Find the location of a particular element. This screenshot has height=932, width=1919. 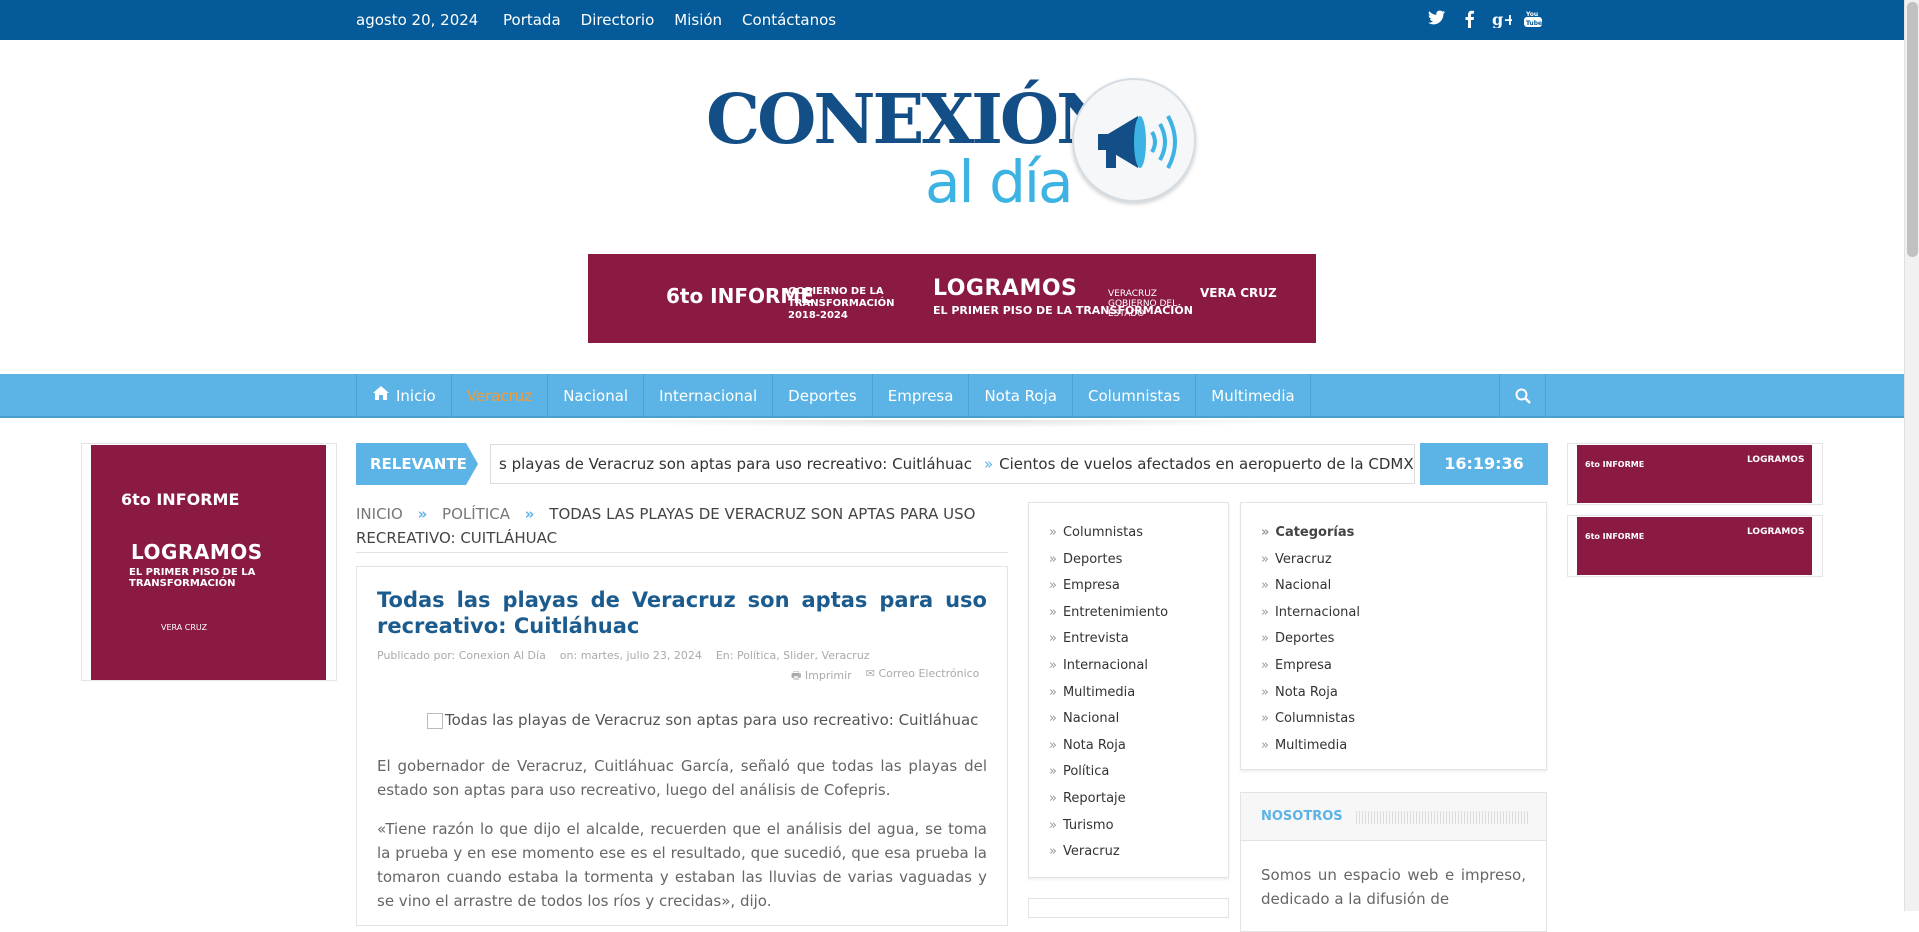

categorias-link: Nota Roja is located at coordinates (1310, 693).